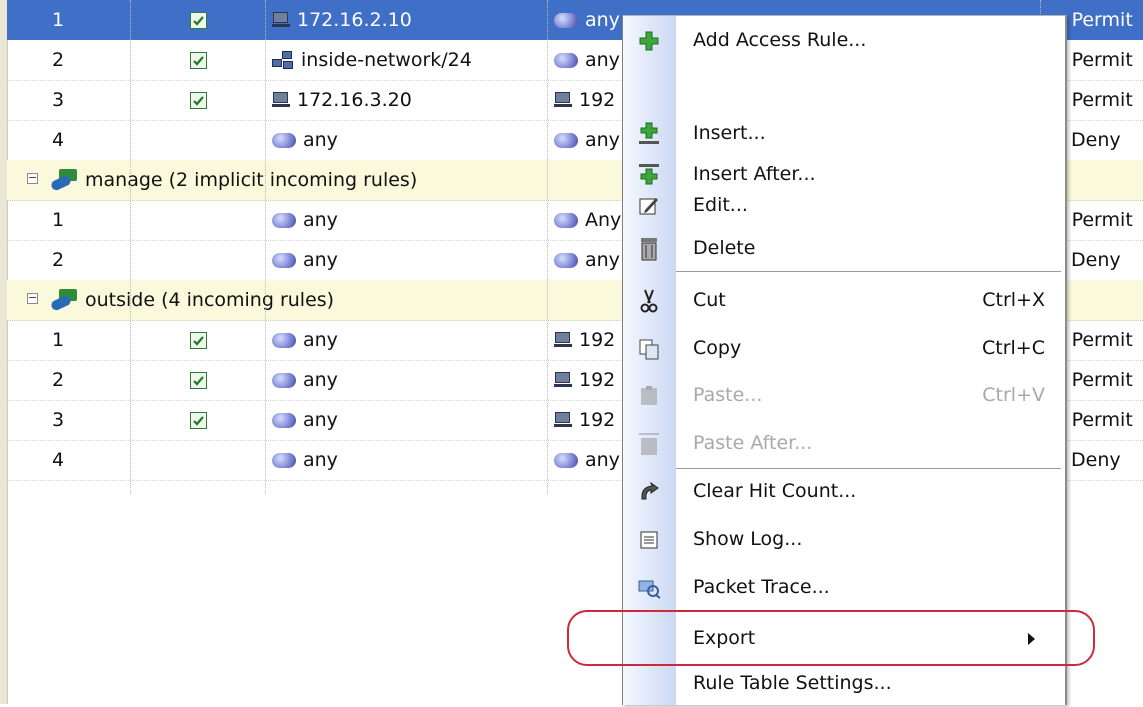 The height and width of the screenshot is (707, 1143). Describe the element at coordinates (724, 248) in the screenshot. I see `menu-item-label: Delete` at that location.